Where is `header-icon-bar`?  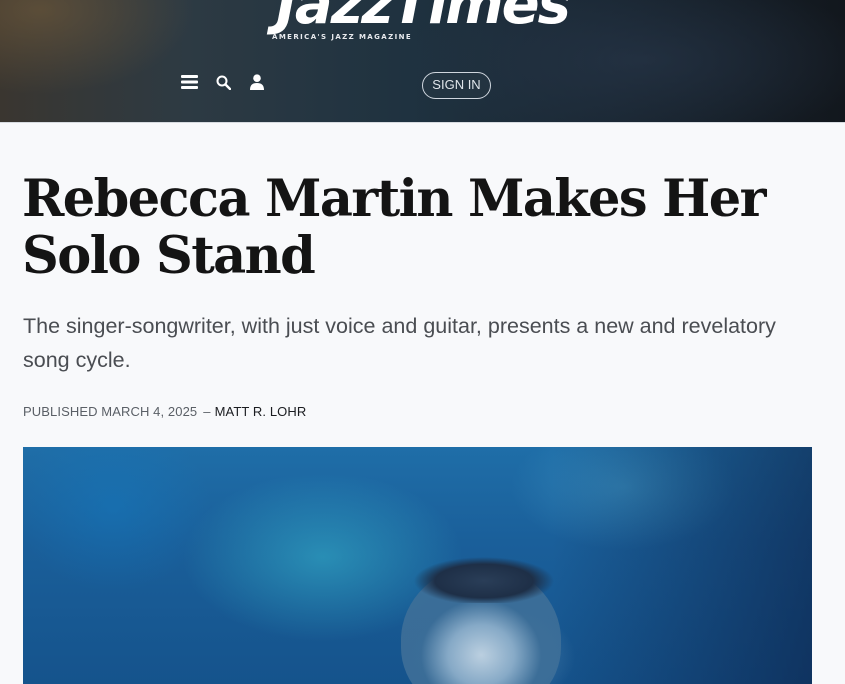
header-icon-bar is located at coordinates (231, 82).